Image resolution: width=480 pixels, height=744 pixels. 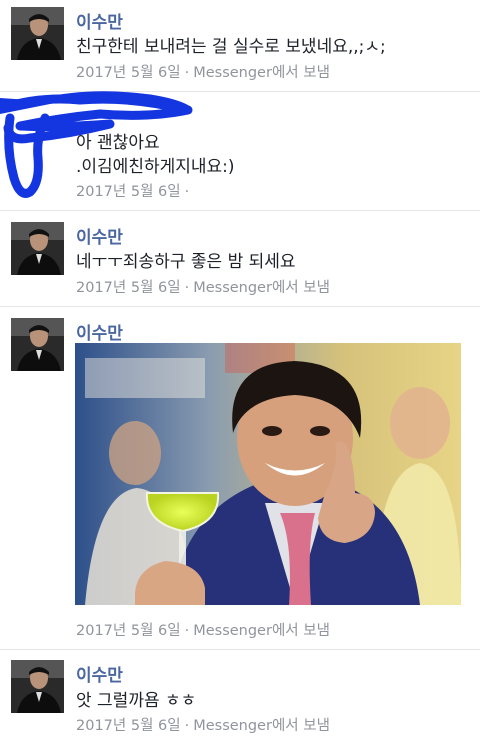 I want to click on message-text: .이김에친하게지내요:), so click(x=155, y=167).